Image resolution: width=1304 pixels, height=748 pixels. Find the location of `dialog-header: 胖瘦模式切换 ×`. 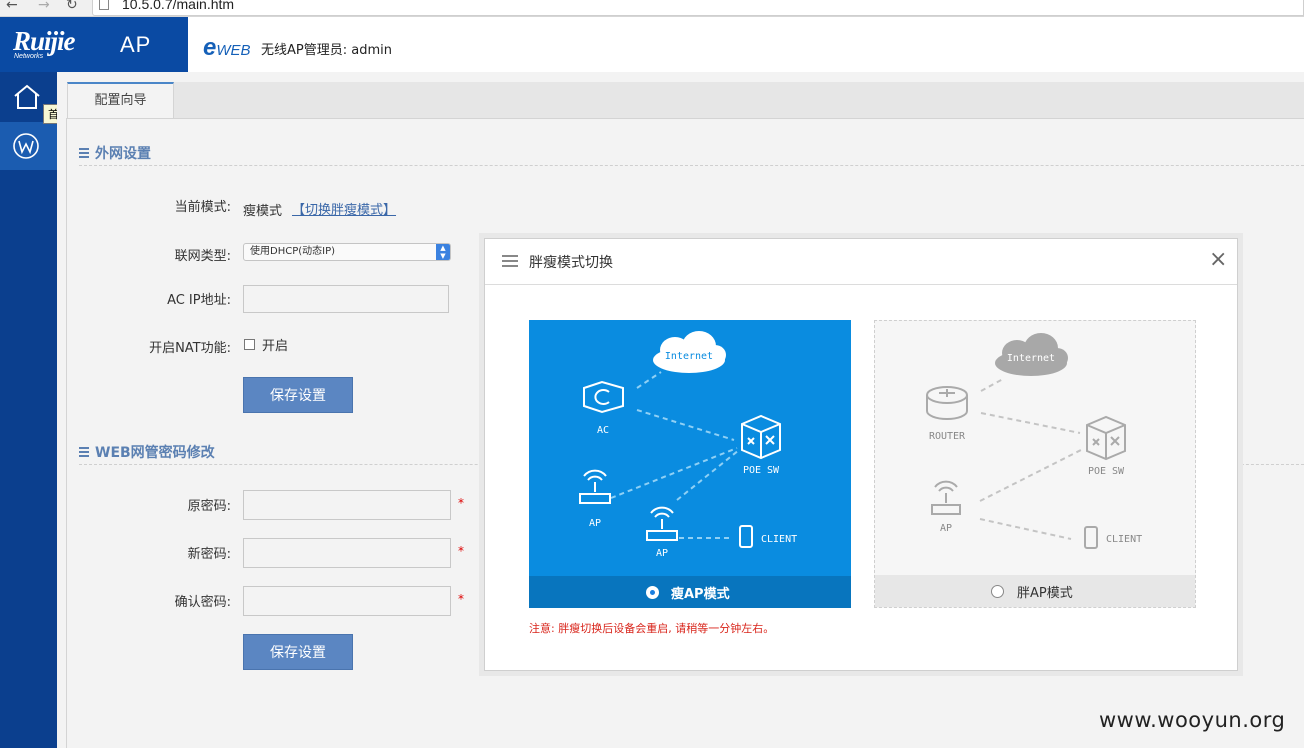

dialog-header: 胖瘦模式切换 × is located at coordinates (861, 262).